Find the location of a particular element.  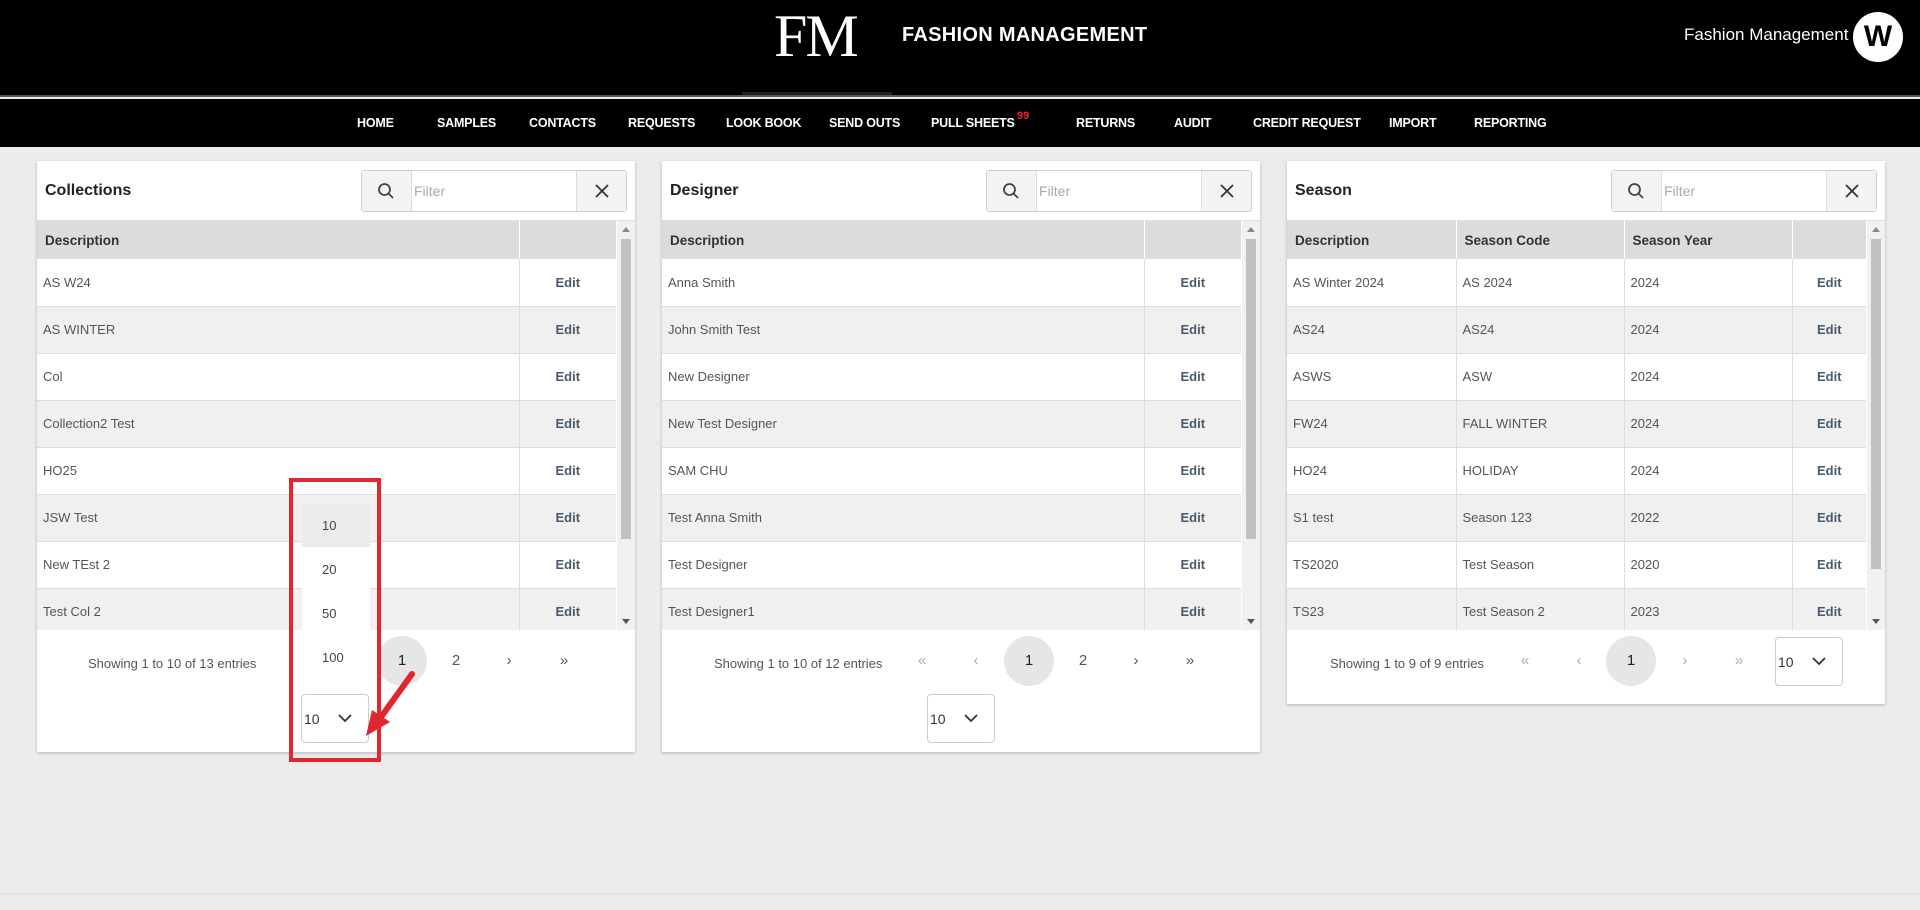

cell-season-year: 2024 is located at coordinates (1708, 330).